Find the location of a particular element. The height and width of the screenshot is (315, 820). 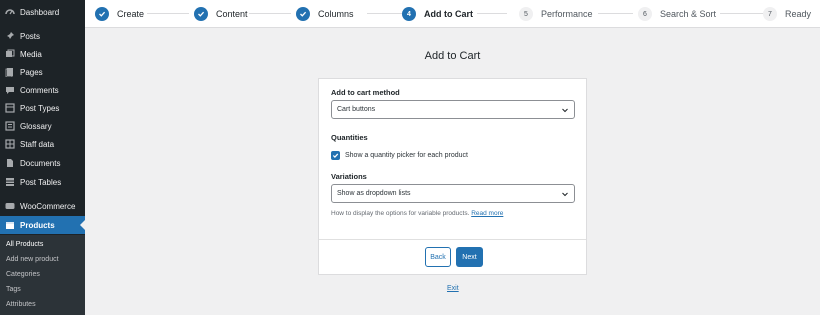

step-number: 4 is located at coordinates (409, 14).